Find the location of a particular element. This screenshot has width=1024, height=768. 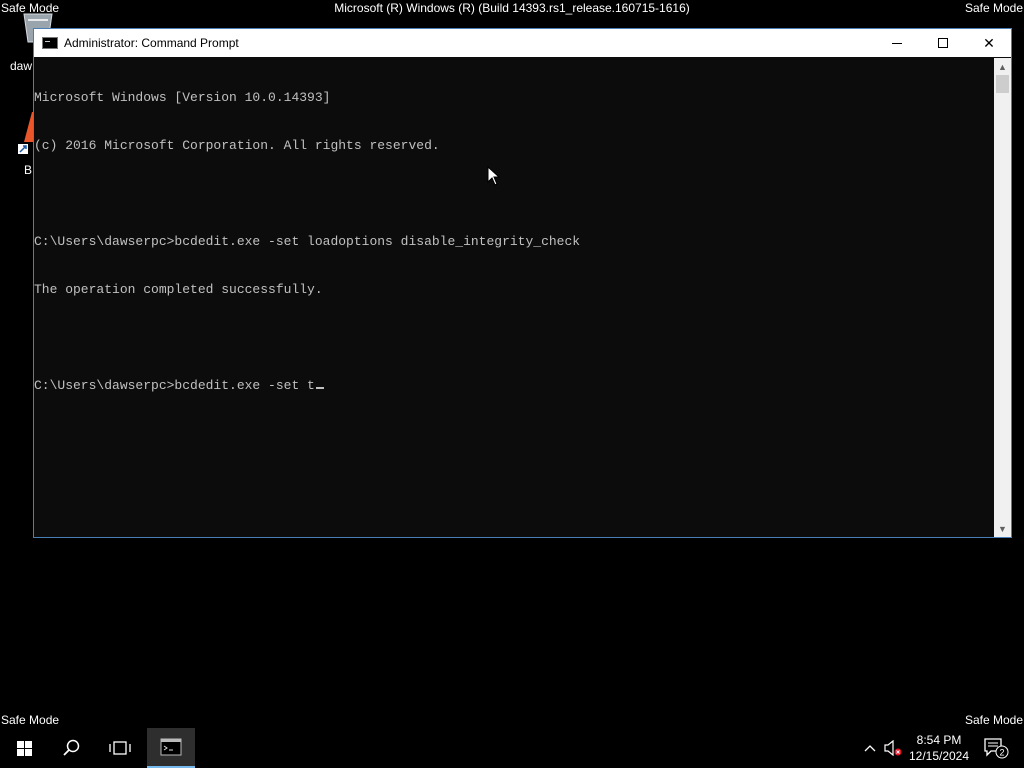

action-center-button: 2 is located at coordinates (996, 748).